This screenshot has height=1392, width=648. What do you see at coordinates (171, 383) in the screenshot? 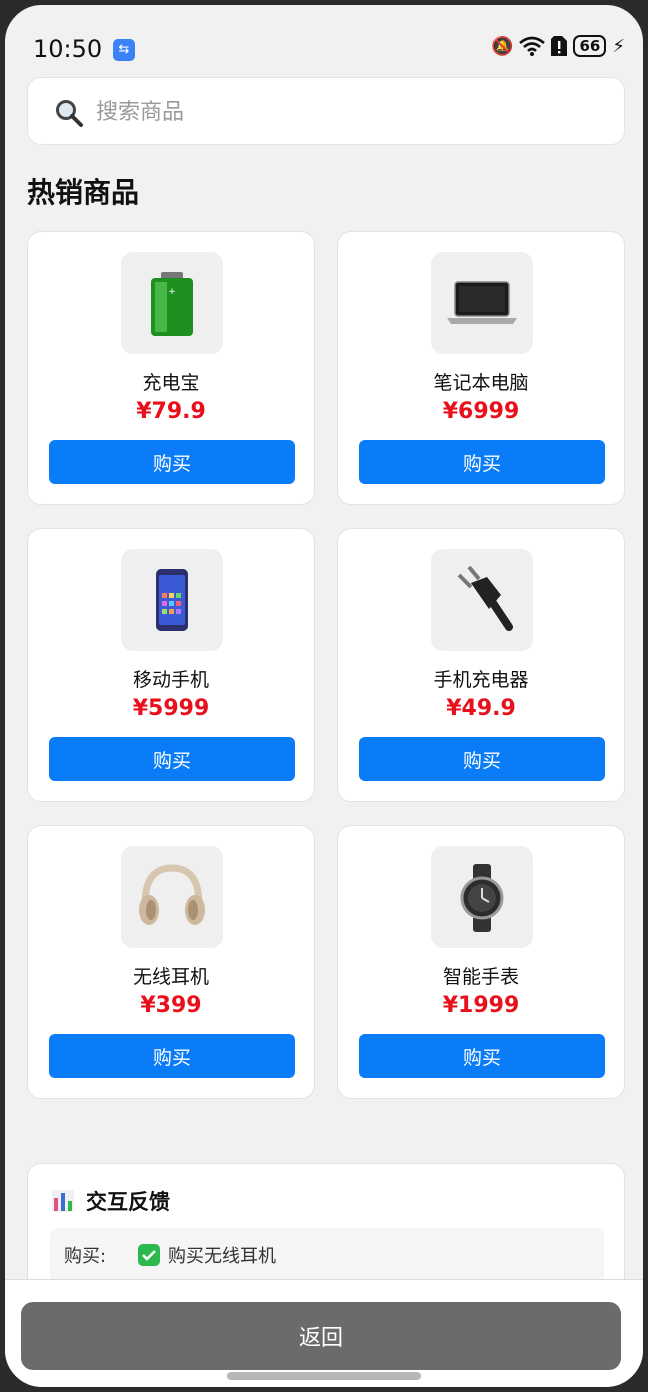
I see `product-name: 充电宝` at bounding box center [171, 383].